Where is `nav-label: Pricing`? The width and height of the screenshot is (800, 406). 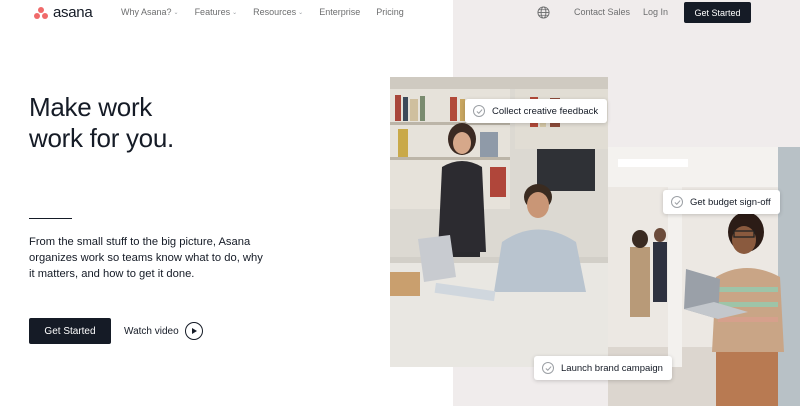
nav-label: Pricing is located at coordinates (390, 12).